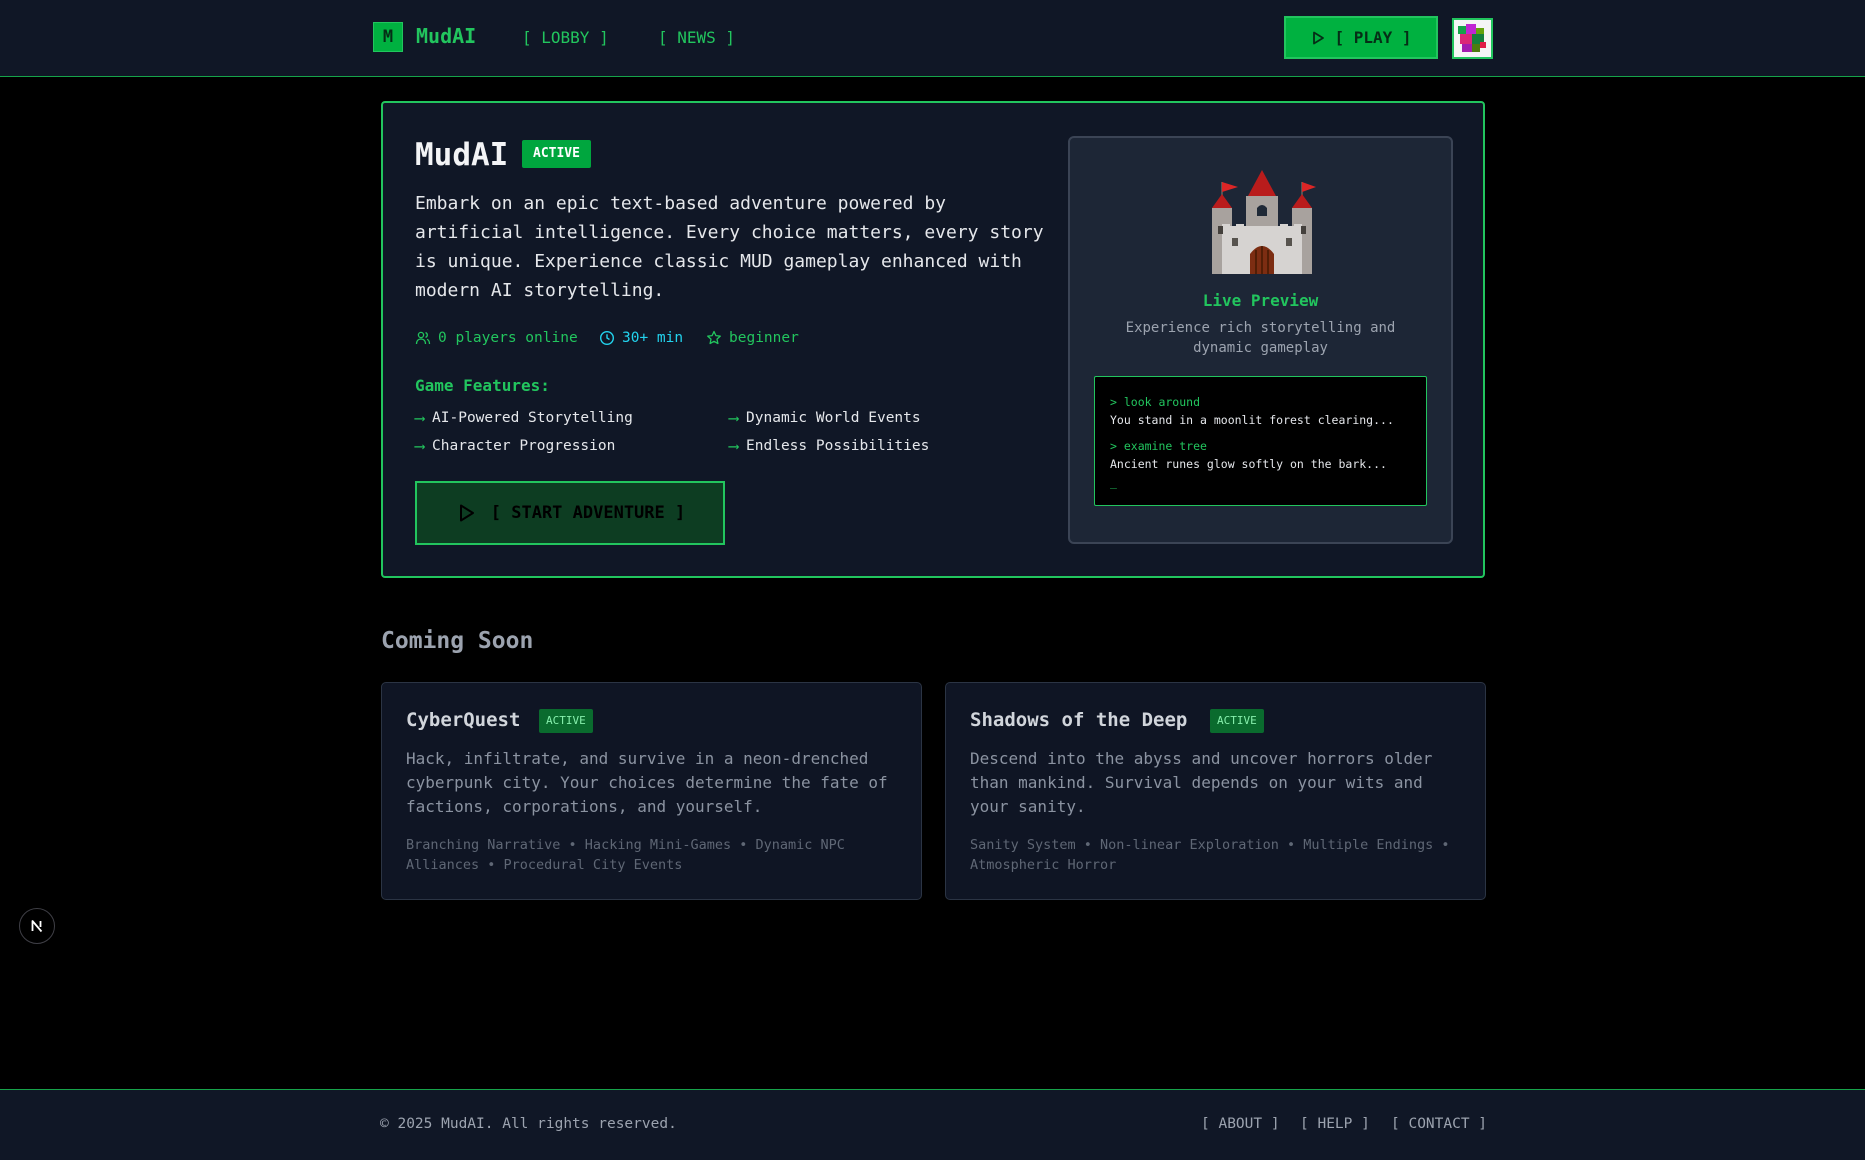 Image resolution: width=1865 pixels, height=1160 pixels. I want to click on nextjs-icon, so click(37, 926).